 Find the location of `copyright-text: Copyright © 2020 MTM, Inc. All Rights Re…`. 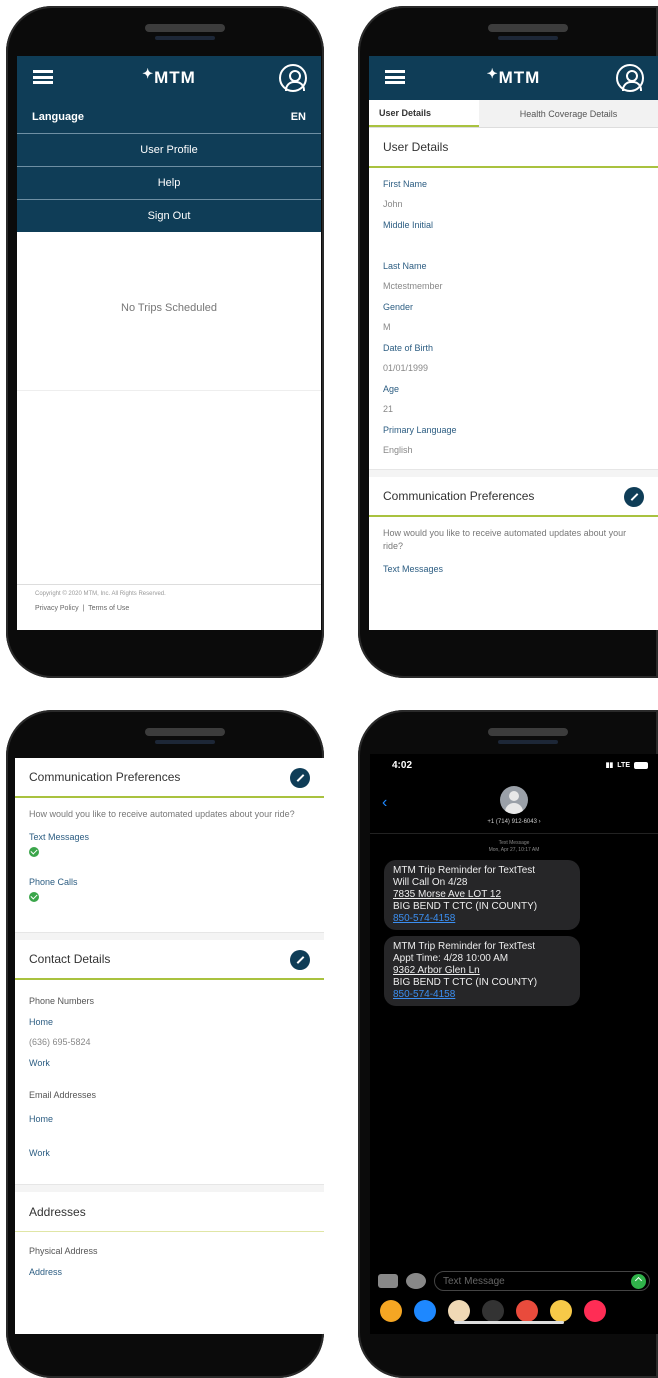

copyright-text: Copyright © 2020 MTM, Inc. All Rights Re… is located at coordinates (100, 594).